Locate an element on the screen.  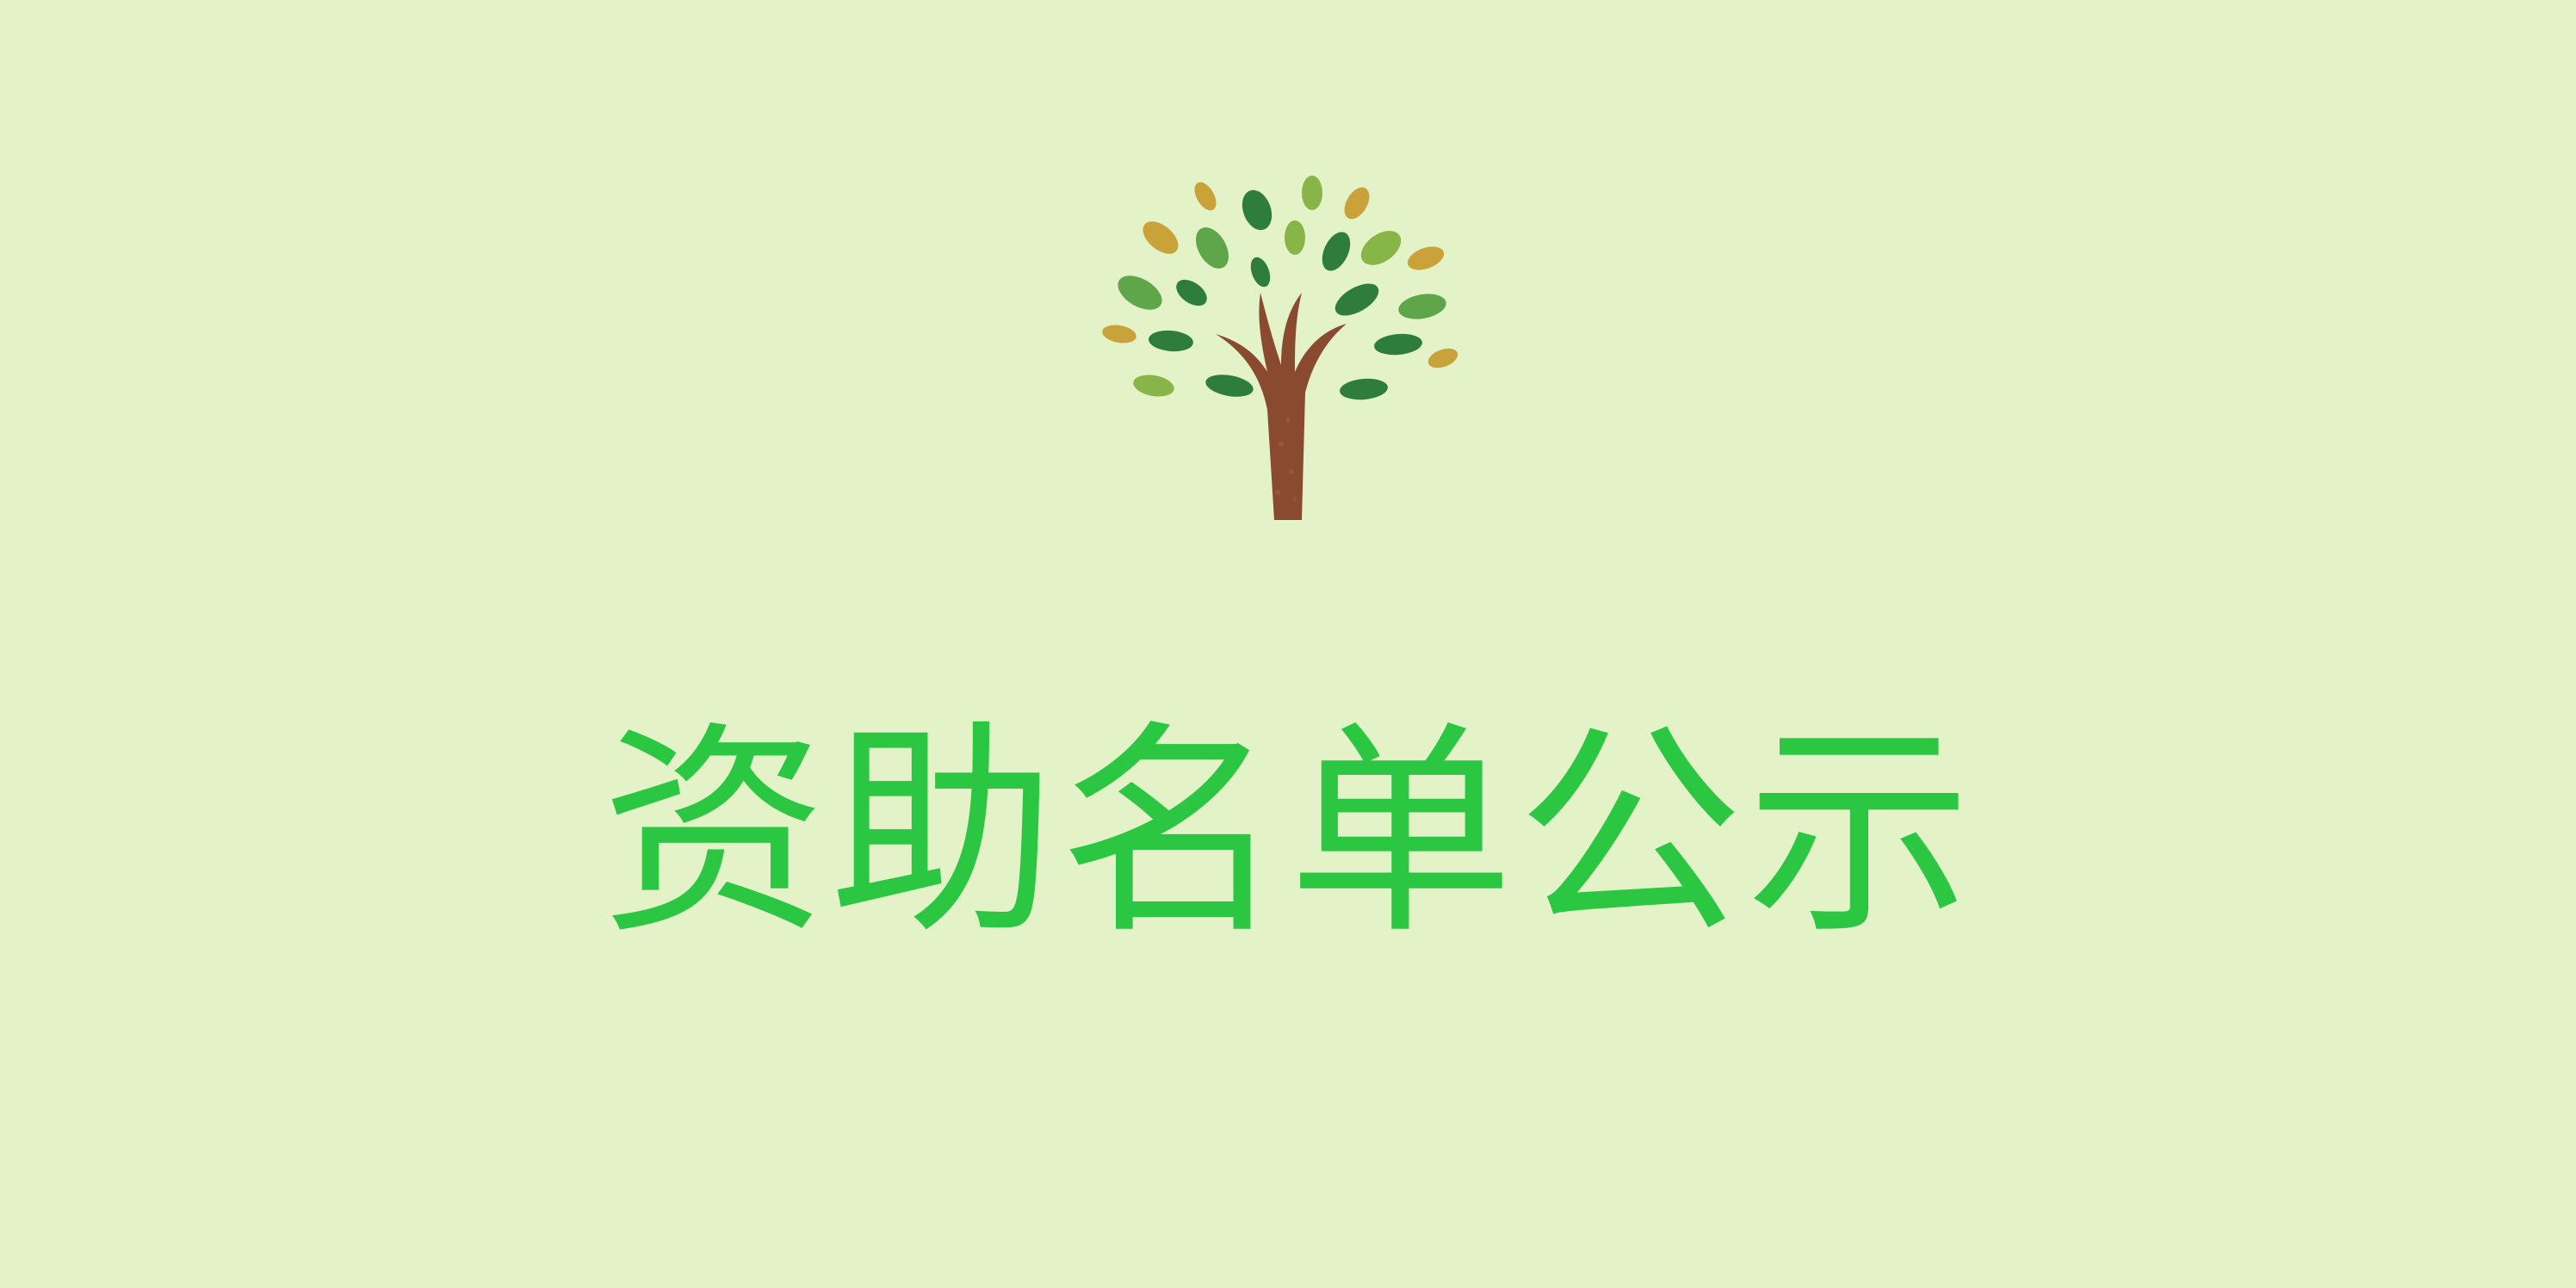
page-title: 资助名单公示 is located at coordinates (1288, 833).